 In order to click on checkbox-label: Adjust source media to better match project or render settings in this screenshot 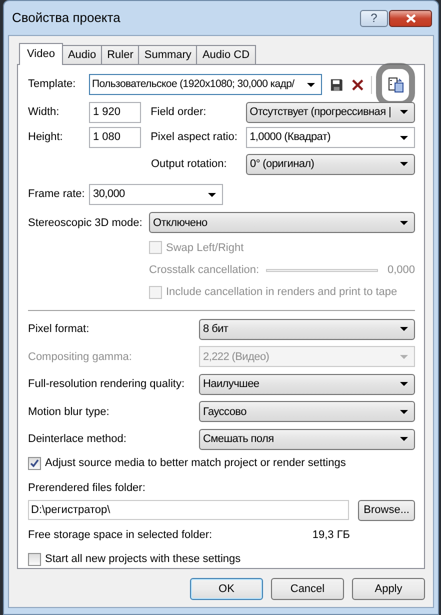, I will do `click(195, 463)`.